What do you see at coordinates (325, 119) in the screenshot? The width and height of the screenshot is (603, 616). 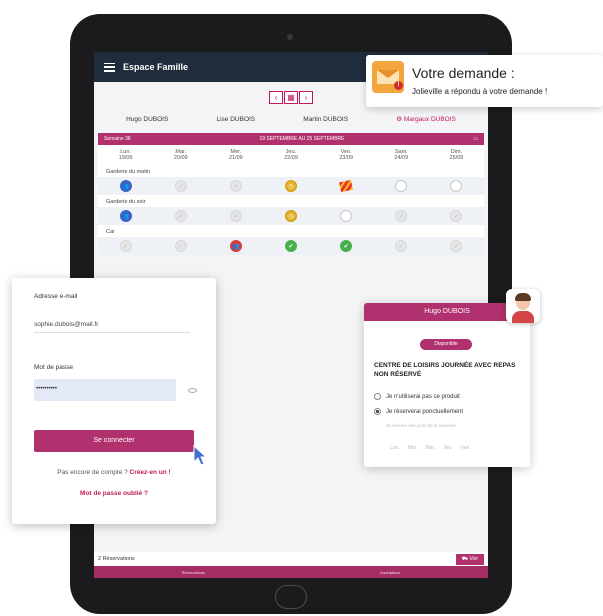 I see `child-tab-martin: Martin DUBOIS` at bounding box center [325, 119].